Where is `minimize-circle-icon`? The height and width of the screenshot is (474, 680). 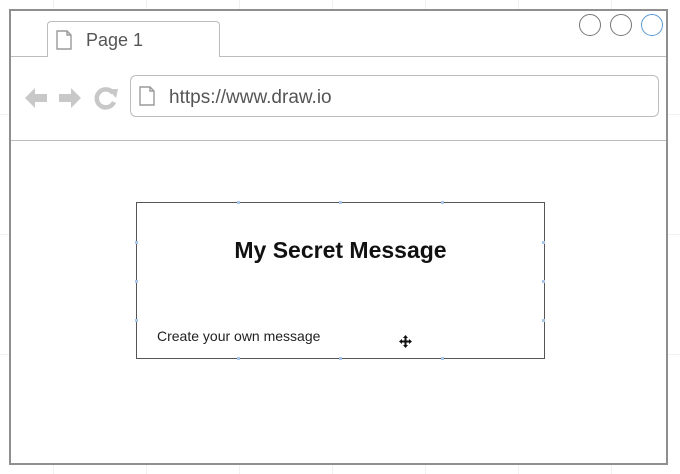 minimize-circle-icon is located at coordinates (590, 25).